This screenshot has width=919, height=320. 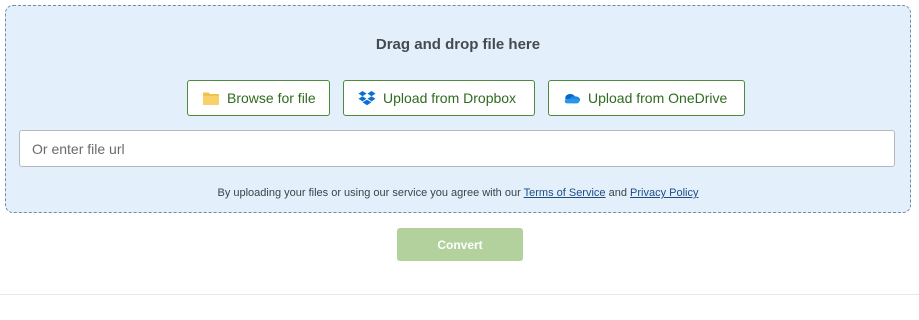 I want to click on file-url-input, so click(x=457, y=148).